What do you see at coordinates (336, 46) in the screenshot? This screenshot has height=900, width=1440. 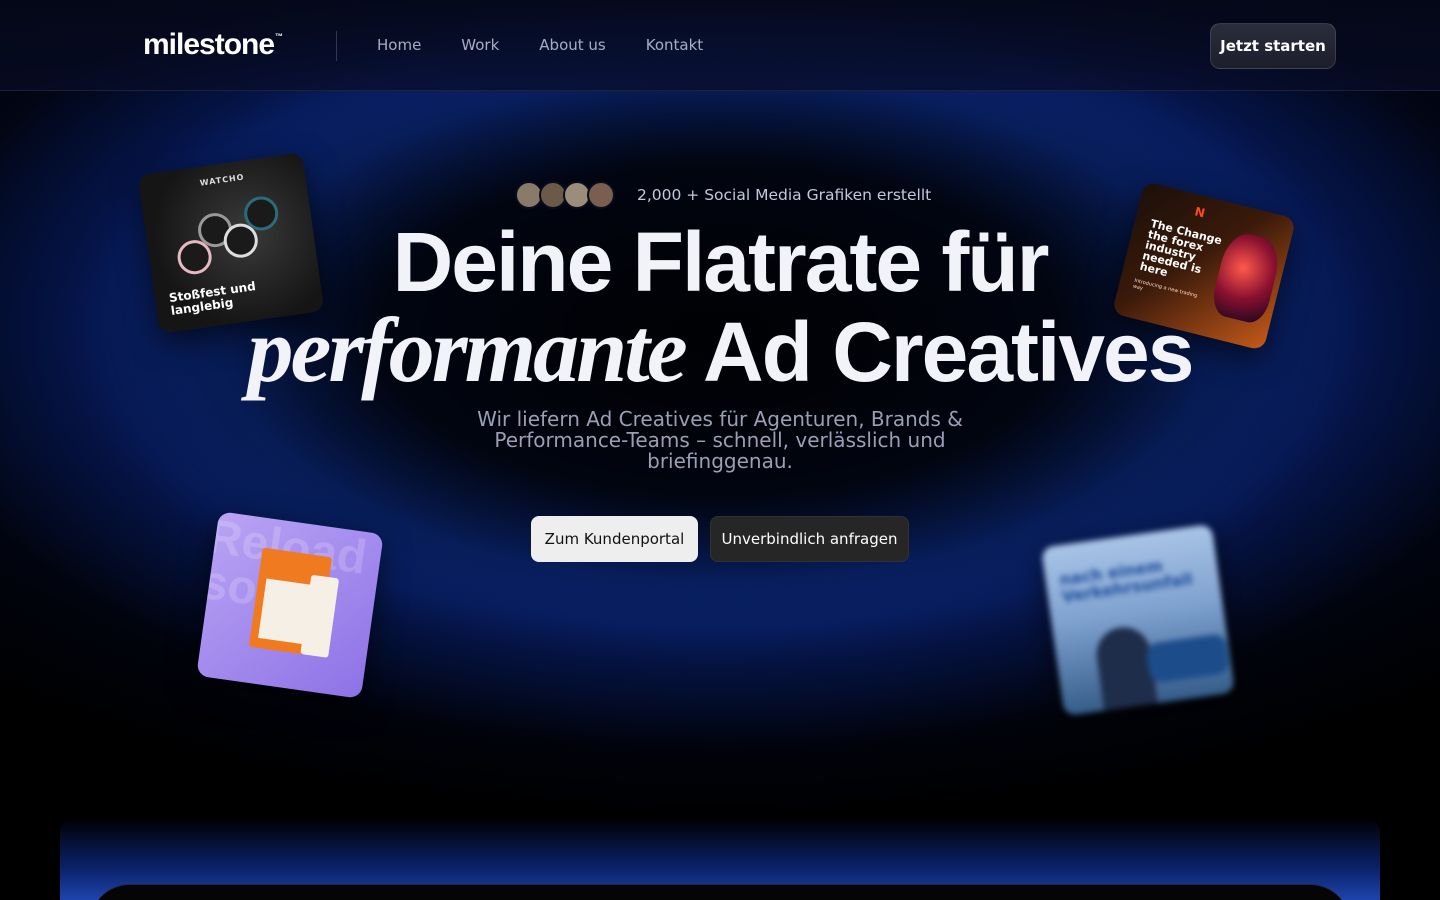 I see `nav-divider` at bounding box center [336, 46].